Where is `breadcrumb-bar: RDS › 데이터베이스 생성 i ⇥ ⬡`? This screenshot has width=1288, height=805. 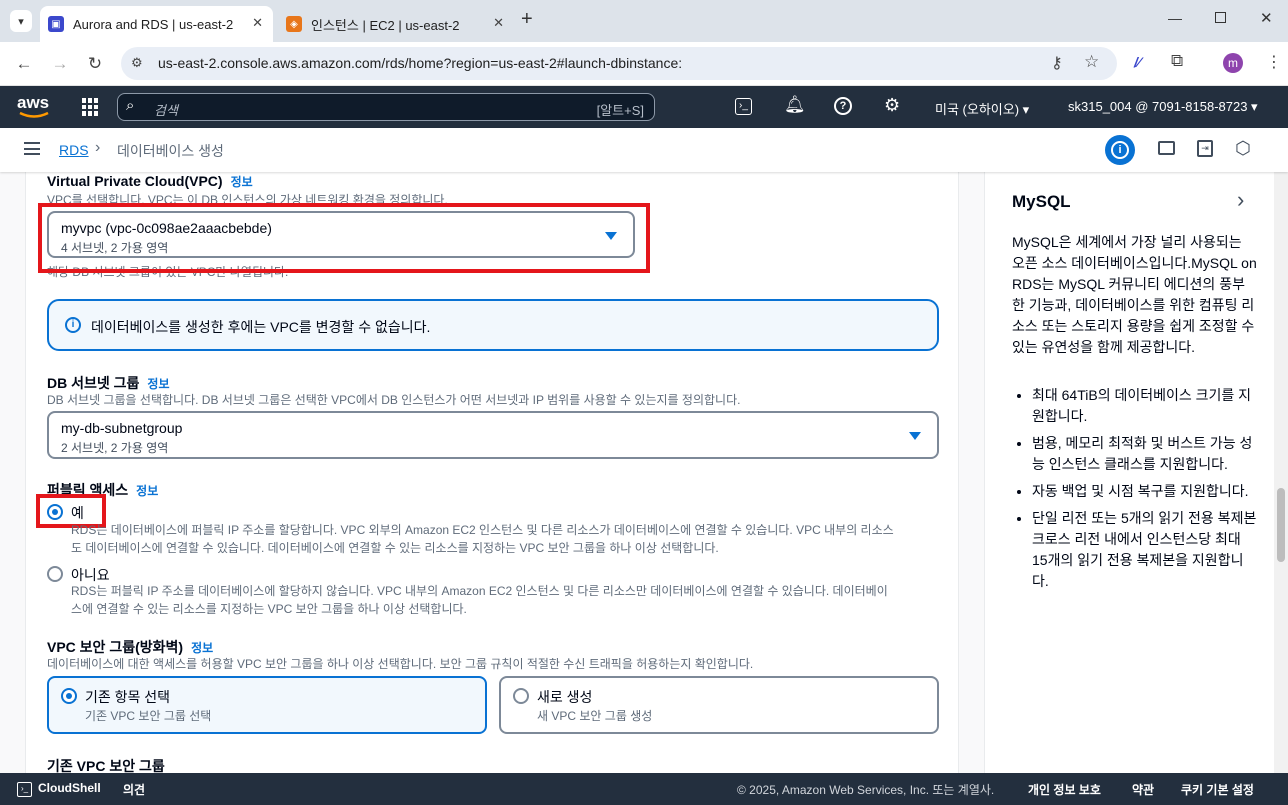
breadcrumb-bar: RDS › 데이터베이스 생성 i ⇥ ⬡ is located at coordinates (644, 150).